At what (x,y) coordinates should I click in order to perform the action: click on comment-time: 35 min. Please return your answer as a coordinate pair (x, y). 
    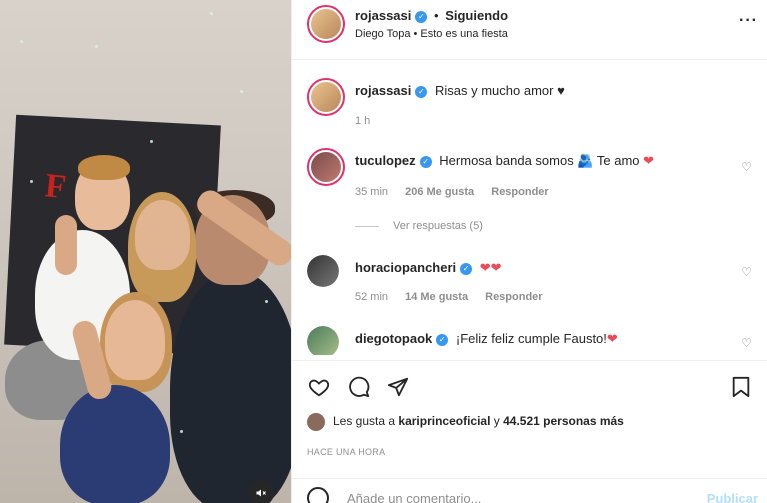
    Looking at the image, I should click on (371, 192).